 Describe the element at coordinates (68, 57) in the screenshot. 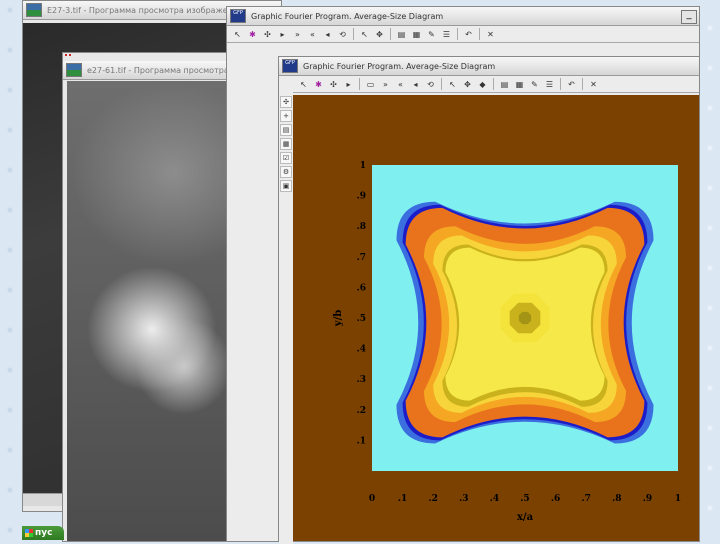

I see `viewer-front-close-button` at that location.